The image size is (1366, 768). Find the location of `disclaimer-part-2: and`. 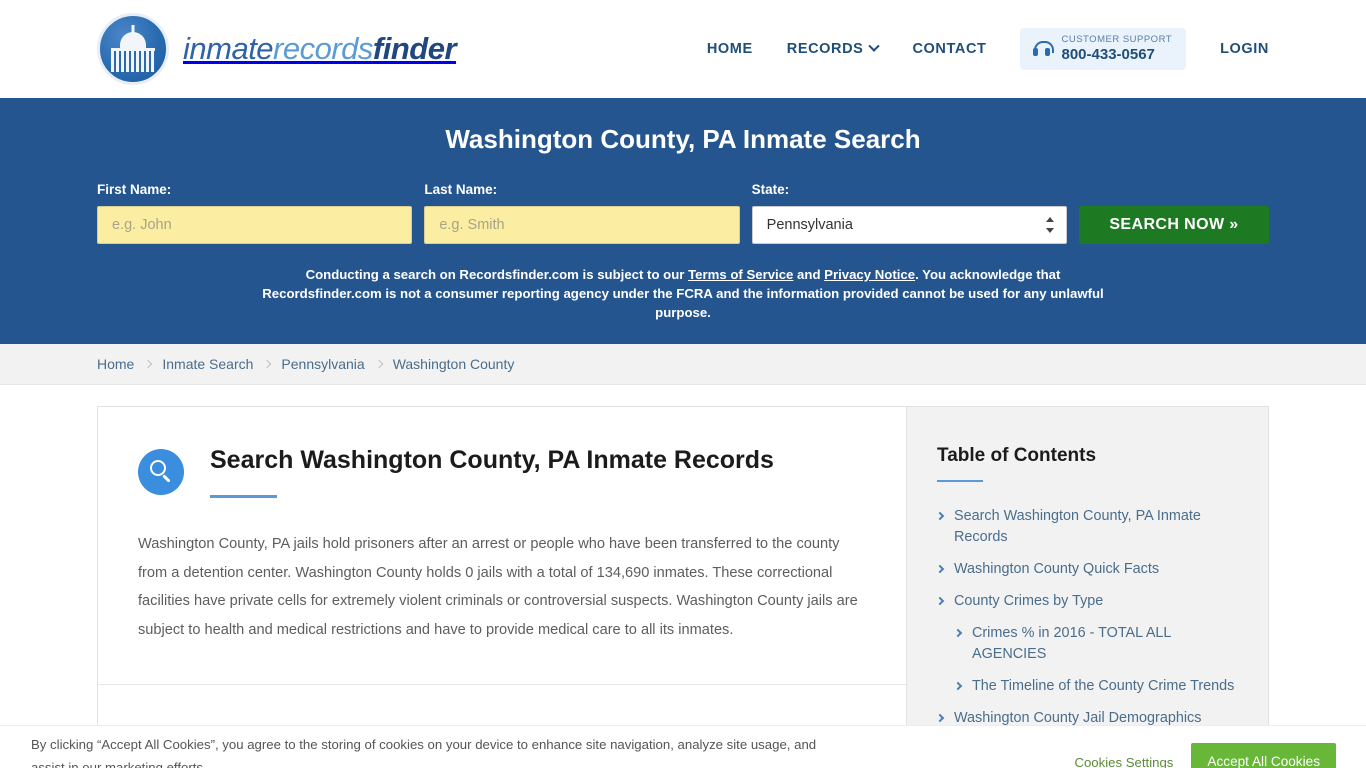

disclaimer-part-2: and is located at coordinates (809, 274).